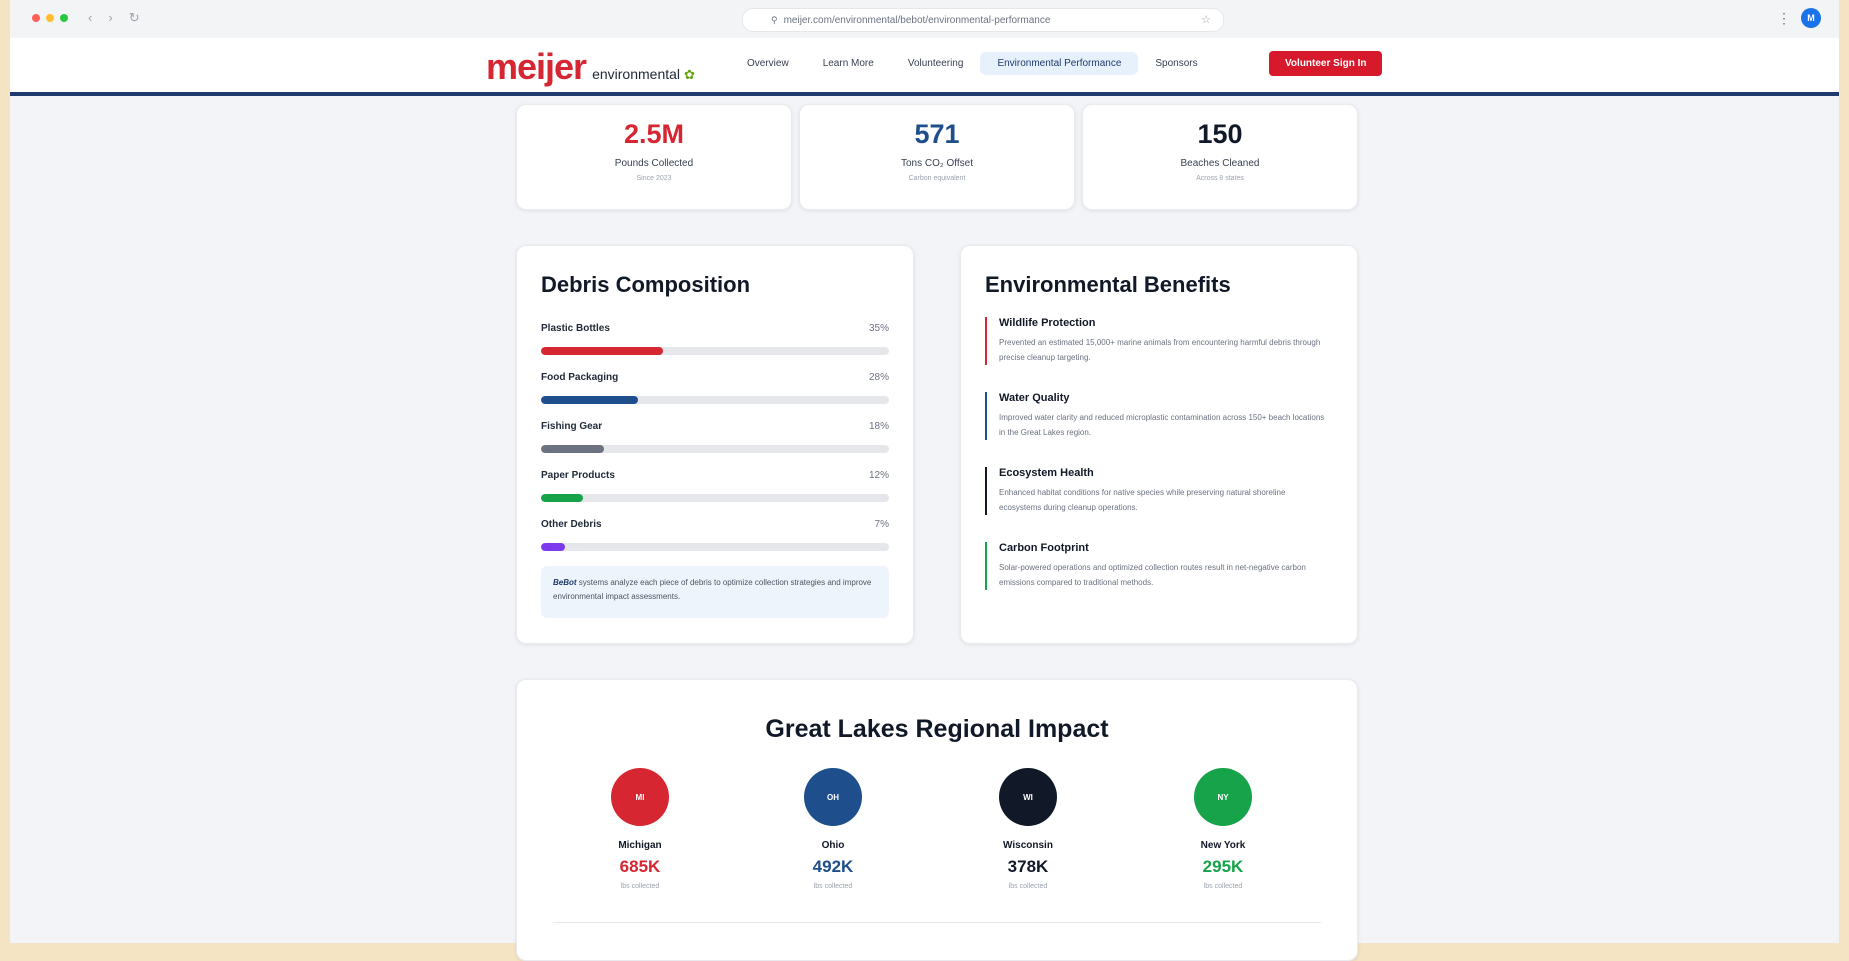  I want to click on bookmark-star-icon: ☆, so click(1206, 19).